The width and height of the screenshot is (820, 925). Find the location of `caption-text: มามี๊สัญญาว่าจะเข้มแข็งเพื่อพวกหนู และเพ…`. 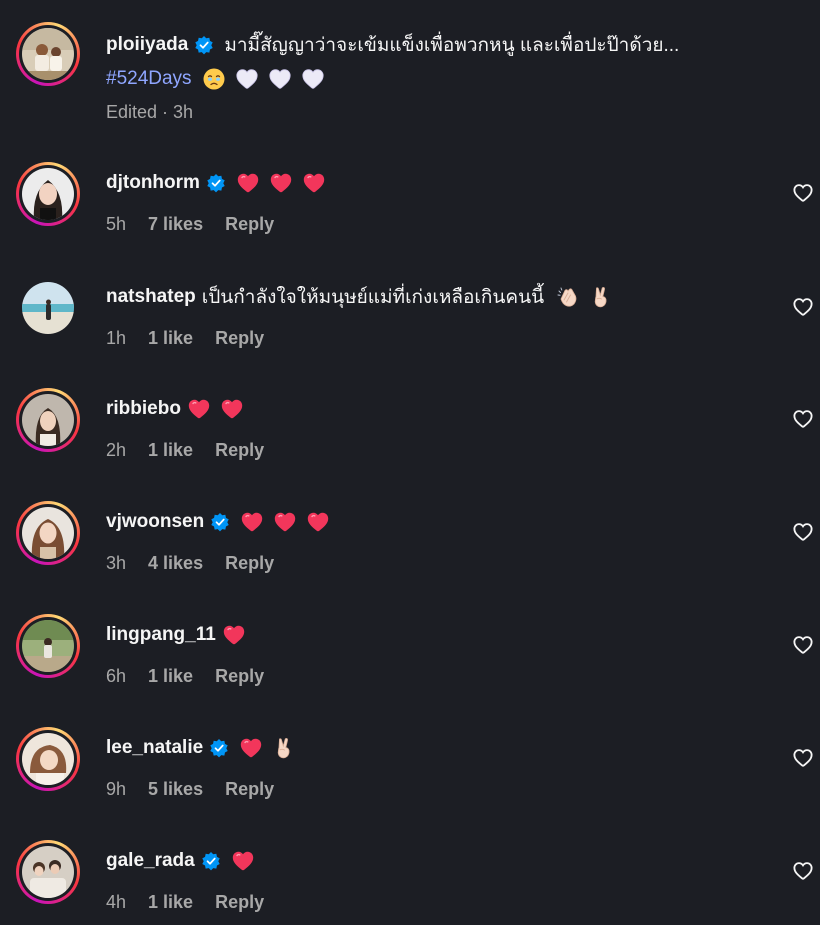

caption-text: มามี๊สัญญาว่าจะเข้มแข็งเพื่อพวกหนู และเพ… is located at coordinates (452, 45).